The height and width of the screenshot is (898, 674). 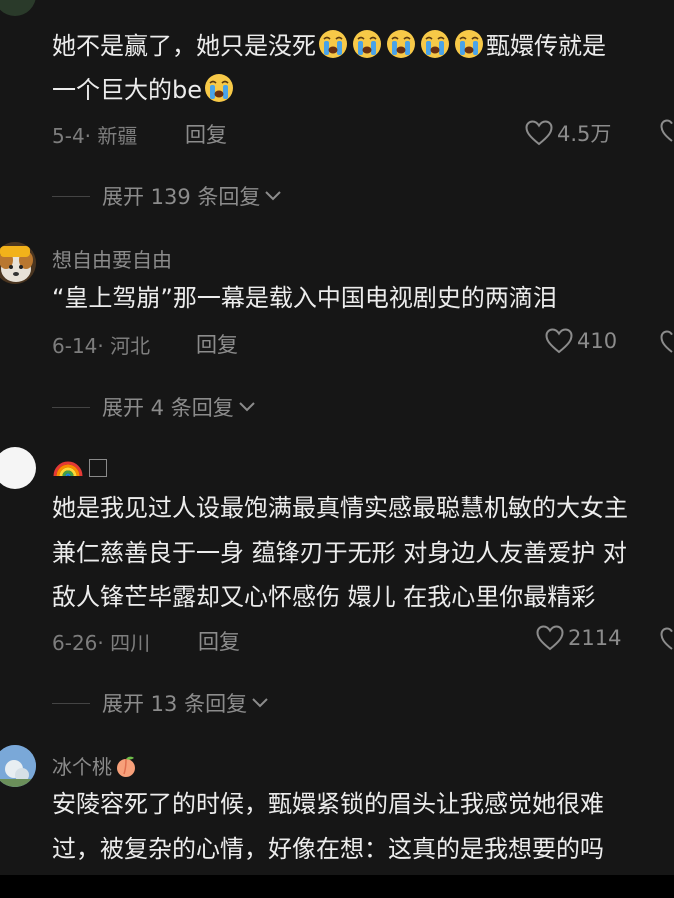 I want to click on expand-label: 展开 13 条回复, so click(x=175, y=704).